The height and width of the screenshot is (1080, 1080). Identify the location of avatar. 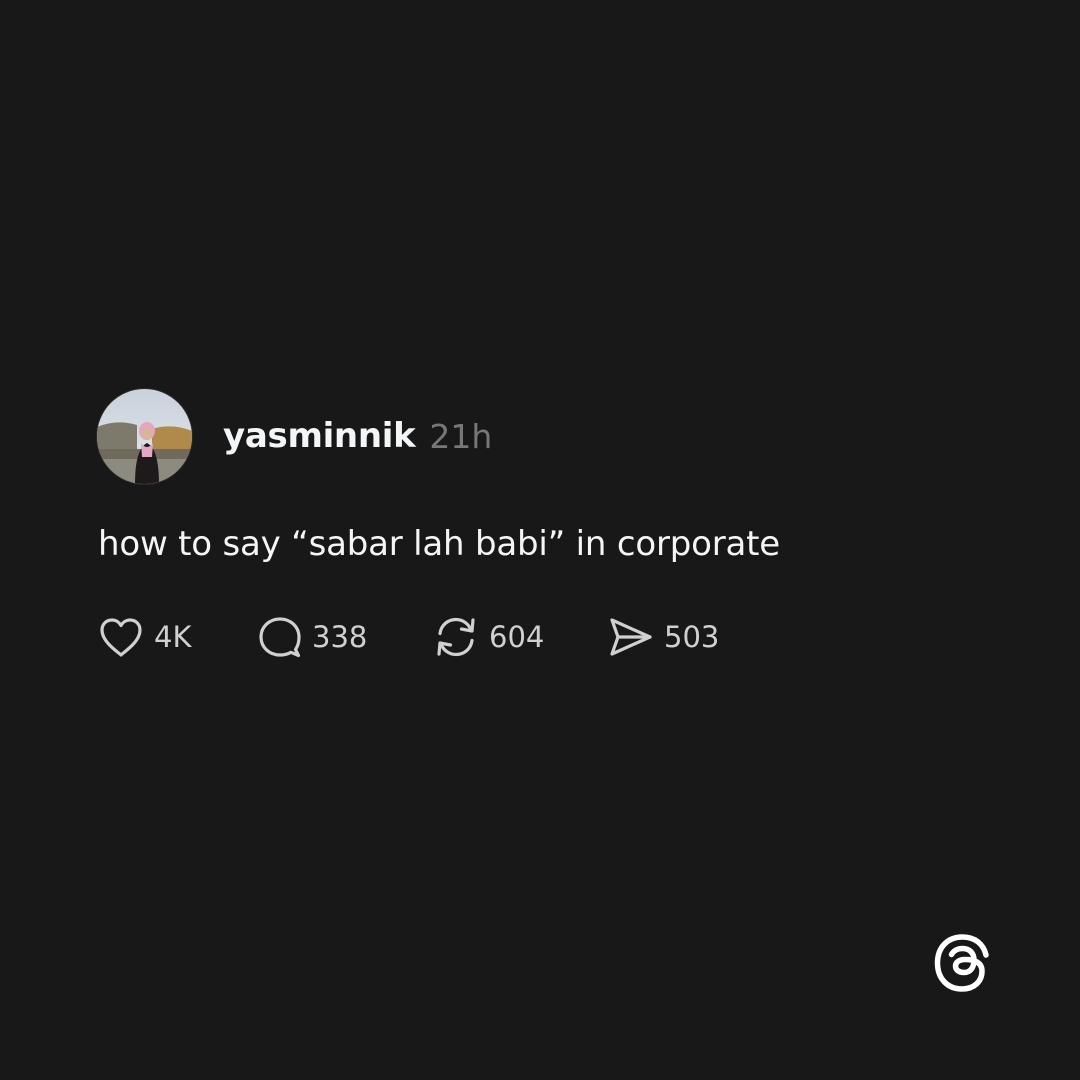
(144, 436).